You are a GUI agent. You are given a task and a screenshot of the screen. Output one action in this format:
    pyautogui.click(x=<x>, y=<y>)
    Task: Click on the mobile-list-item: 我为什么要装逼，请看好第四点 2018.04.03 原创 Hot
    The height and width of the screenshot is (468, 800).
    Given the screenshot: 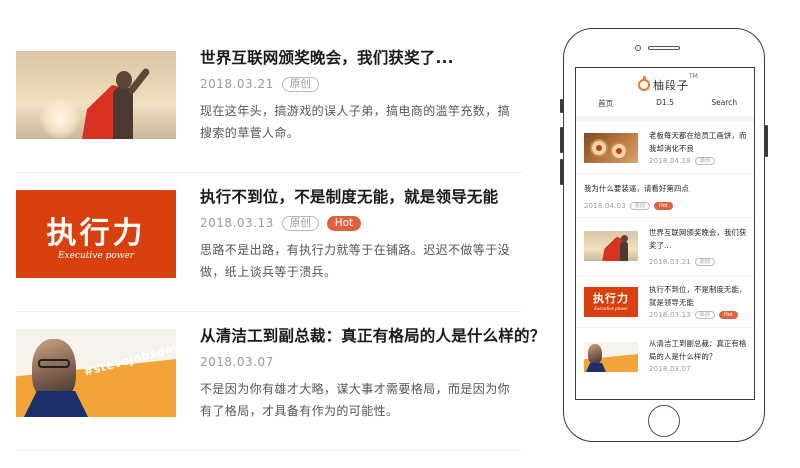 What is the action you would take?
    pyautogui.click(x=665, y=196)
    